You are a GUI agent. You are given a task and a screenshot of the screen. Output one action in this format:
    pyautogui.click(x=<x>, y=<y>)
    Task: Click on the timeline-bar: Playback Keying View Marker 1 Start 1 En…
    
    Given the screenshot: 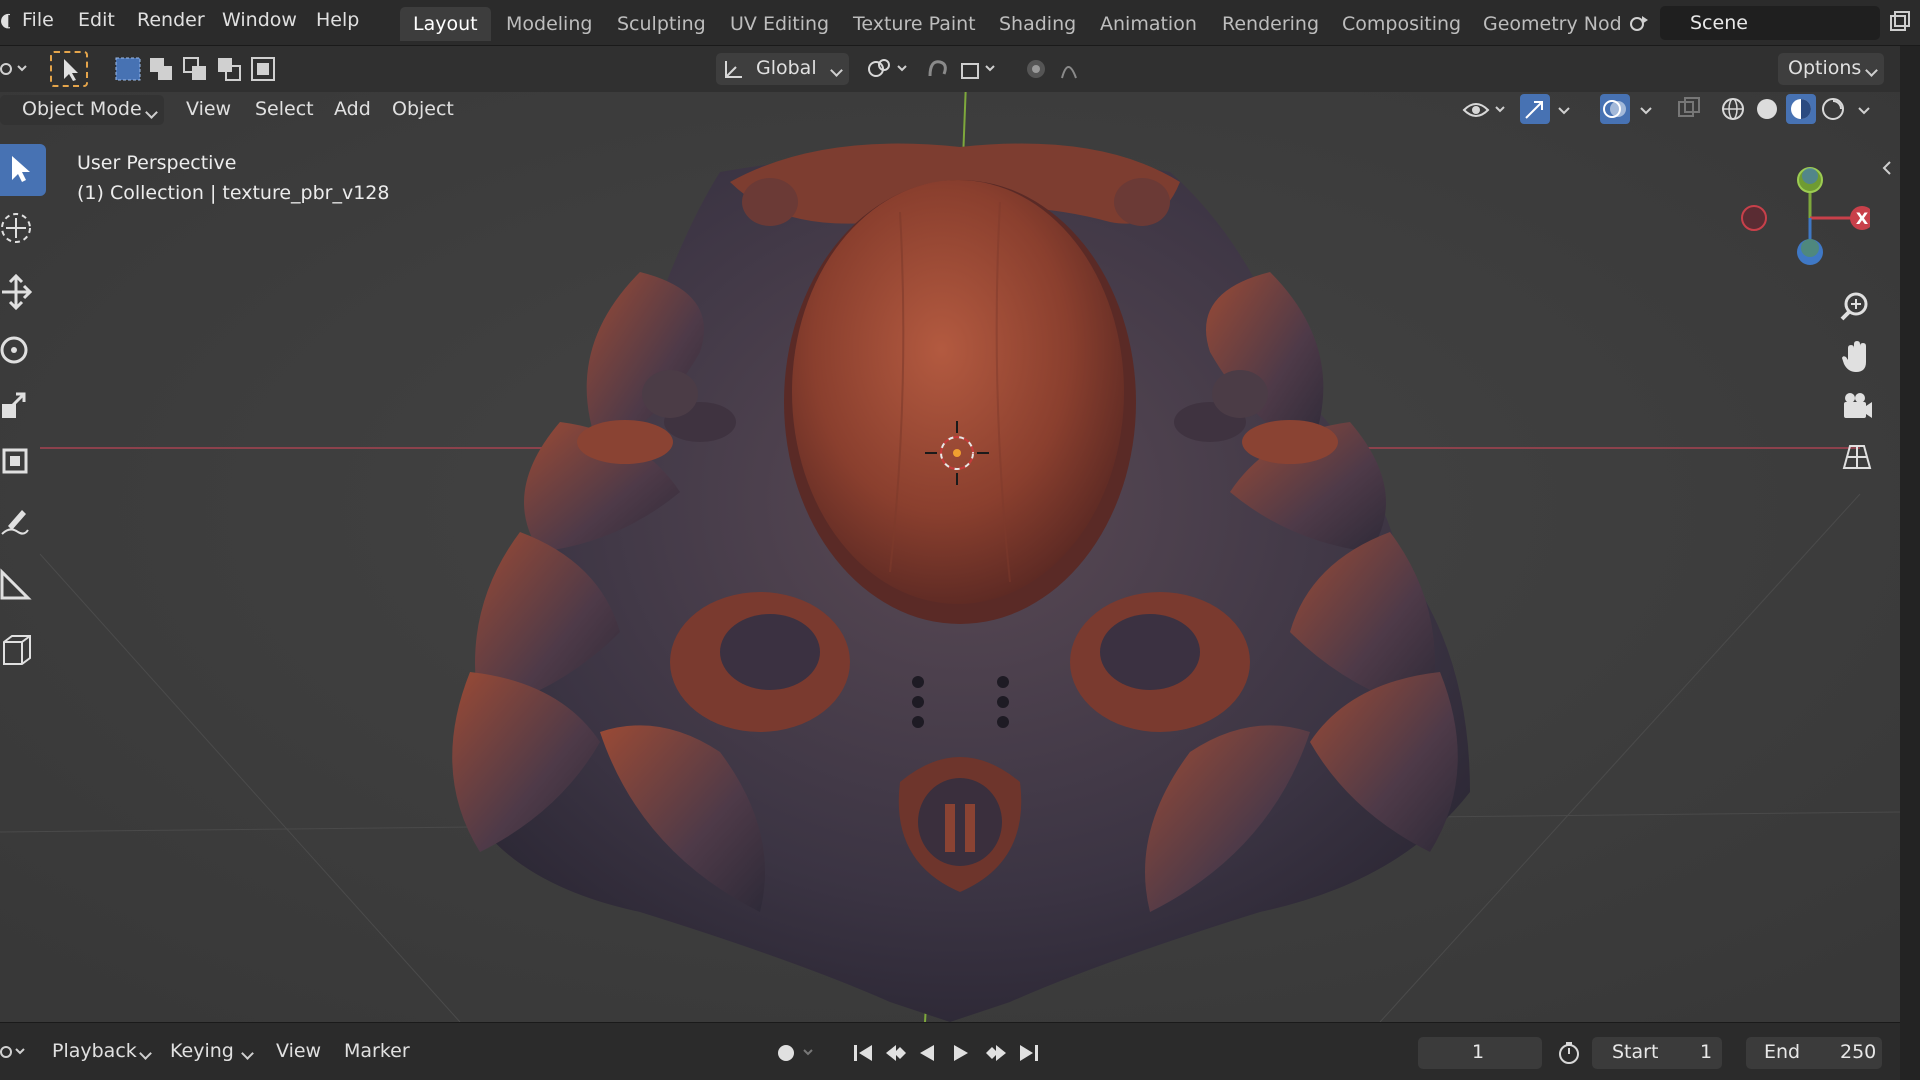 What is the action you would take?
    pyautogui.click(x=950, y=1051)
    